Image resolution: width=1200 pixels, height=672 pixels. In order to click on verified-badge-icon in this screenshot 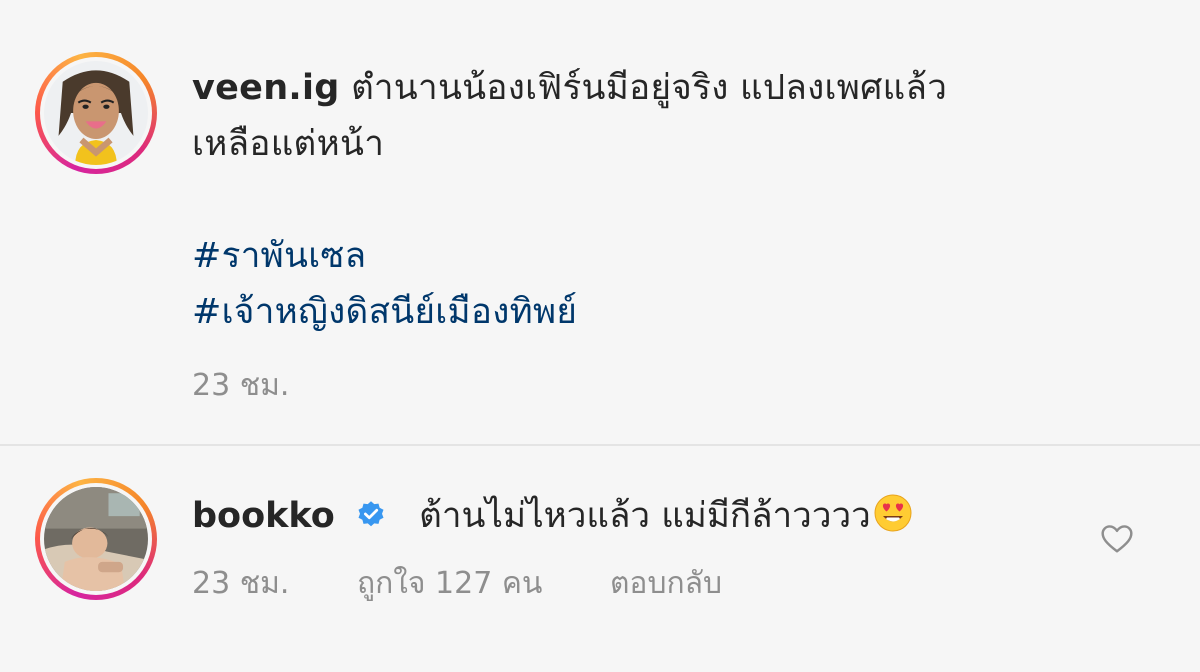, I will do `click(371, 514)`.